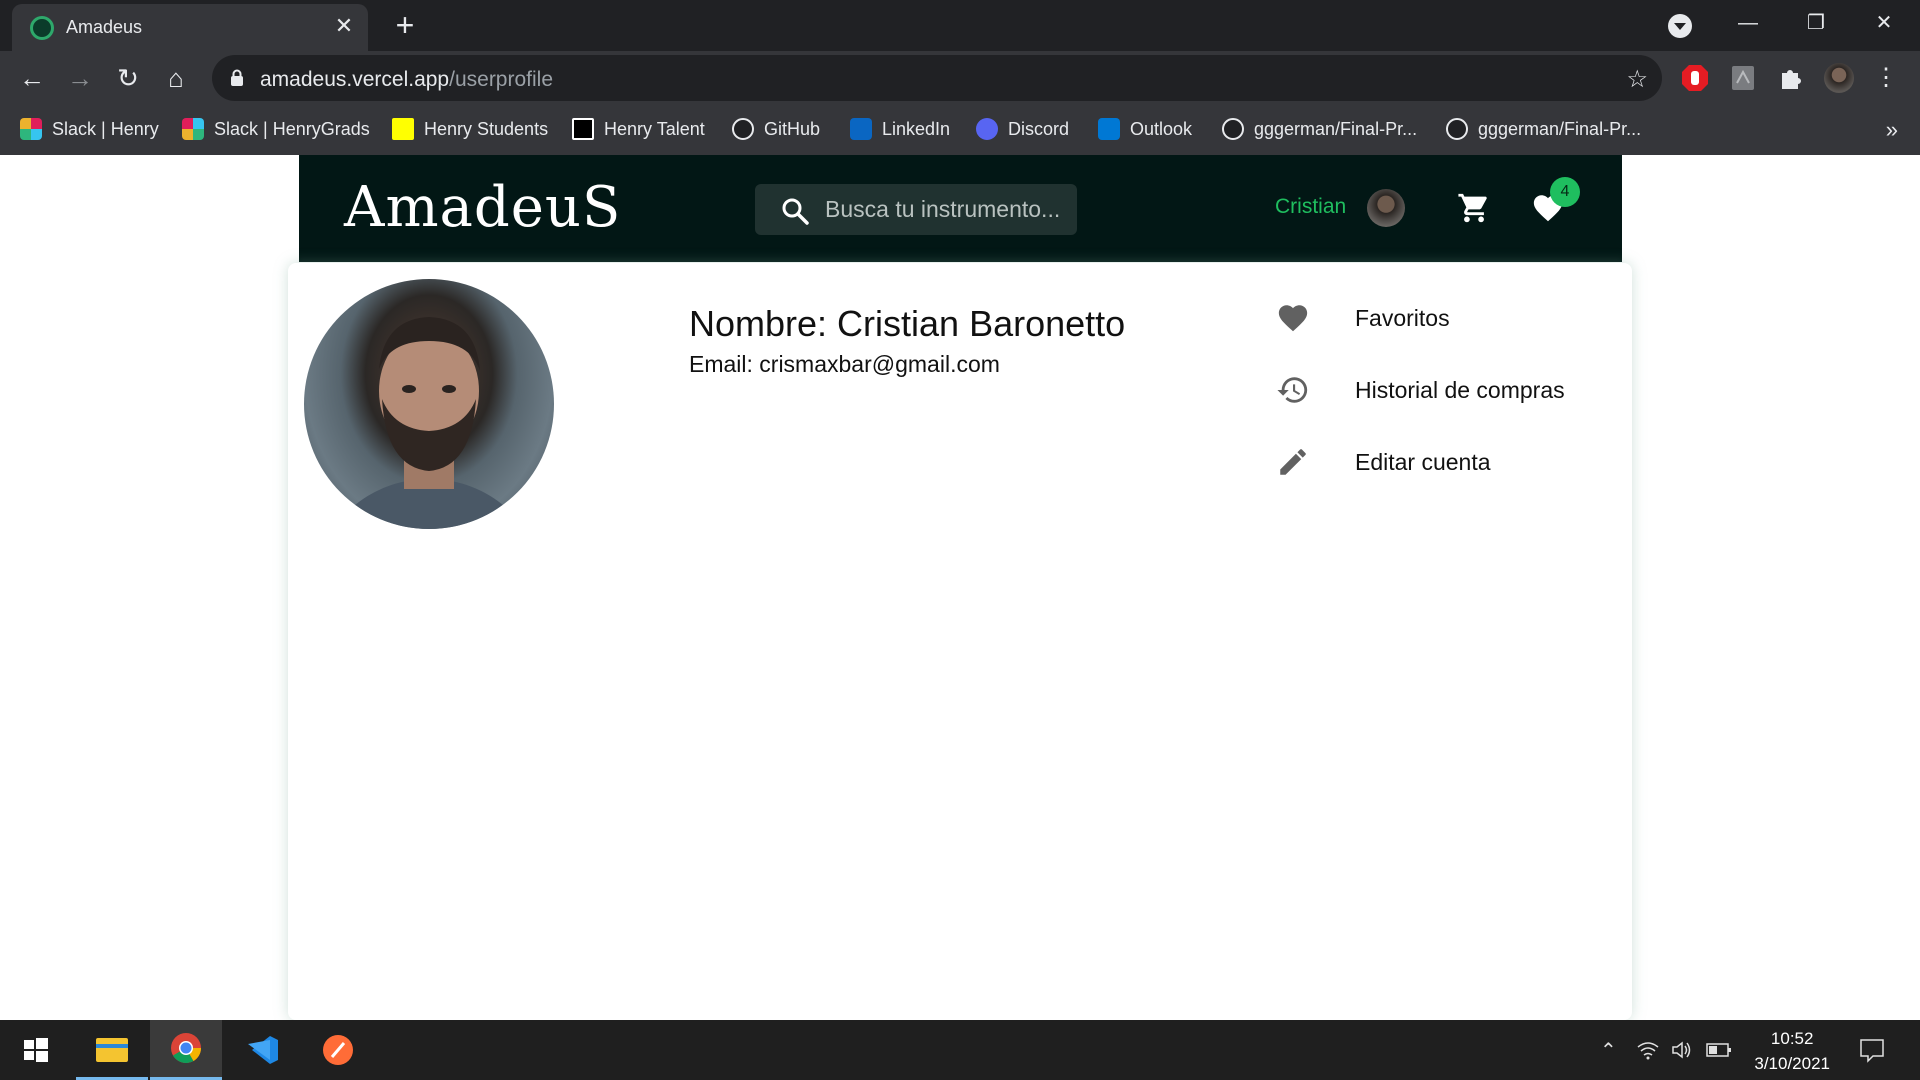 This screenshot has width=1920, height=1080. What do you see at coordinates (1892, 130) in the screenshot?
I see `more-bookmarks-icon: »` at bounding box center [1892, 130].